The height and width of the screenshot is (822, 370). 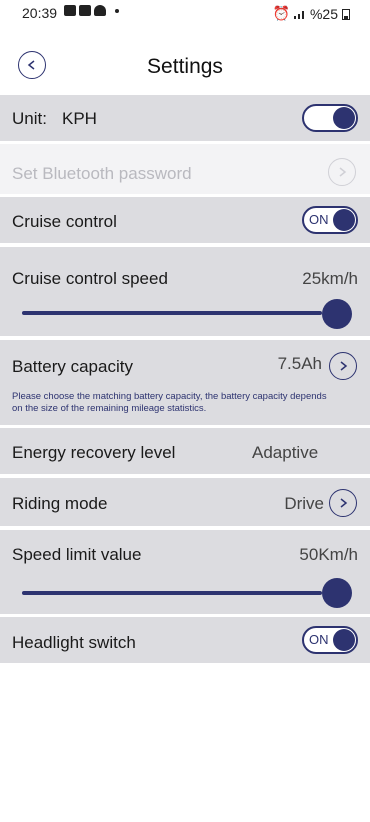 I want to click on cloud-icon, so click(x=100, y=10).